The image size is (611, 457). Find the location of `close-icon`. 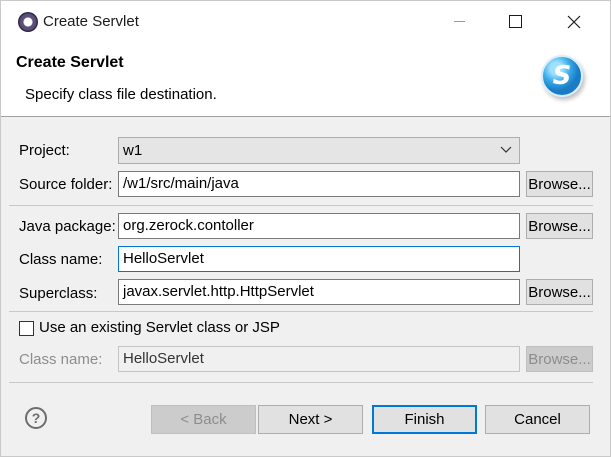

close-icon is located at coordinates (574, 21).